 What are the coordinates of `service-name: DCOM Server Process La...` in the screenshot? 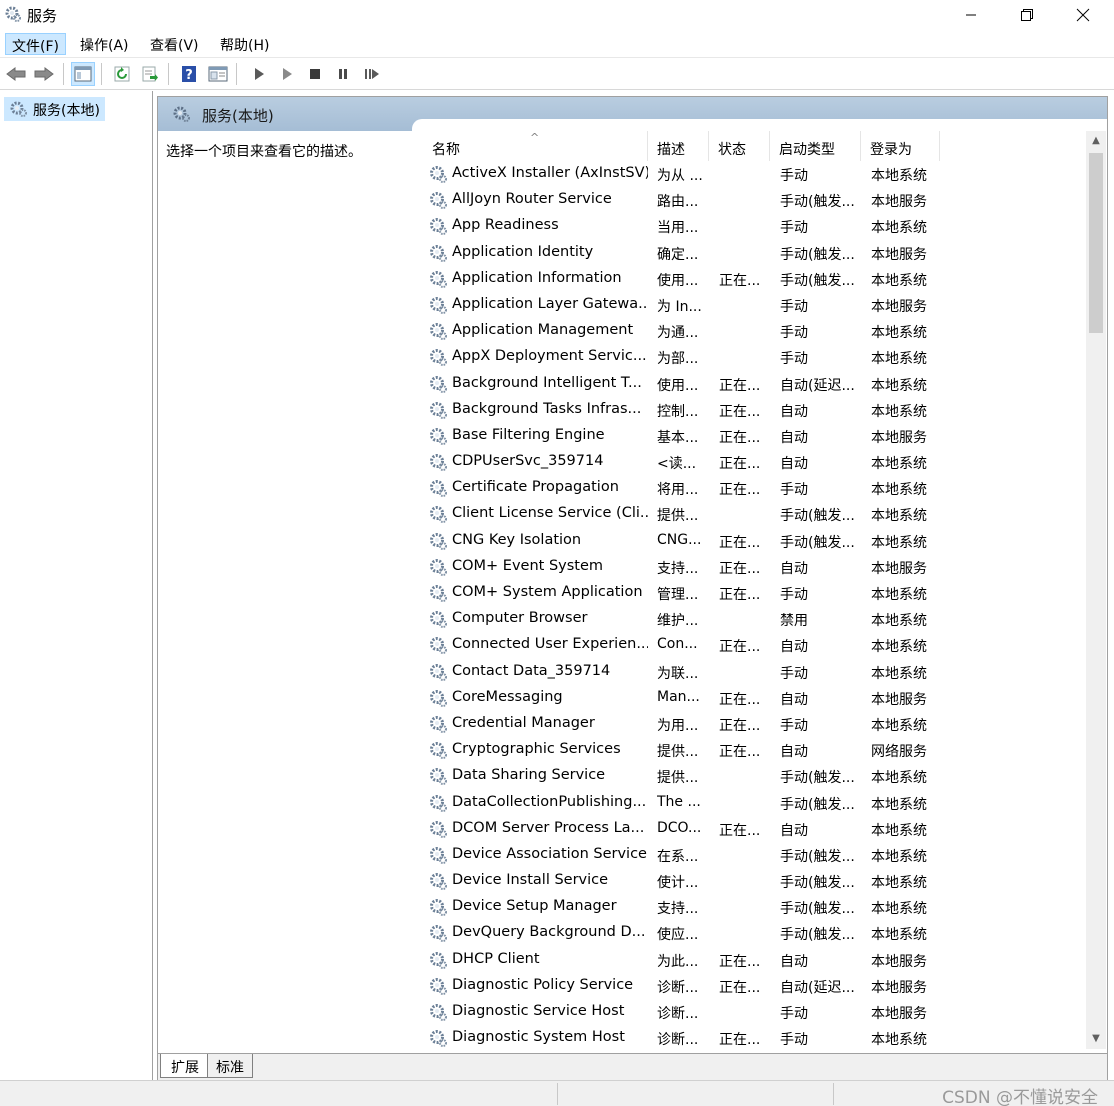 It's located at (548, 827).